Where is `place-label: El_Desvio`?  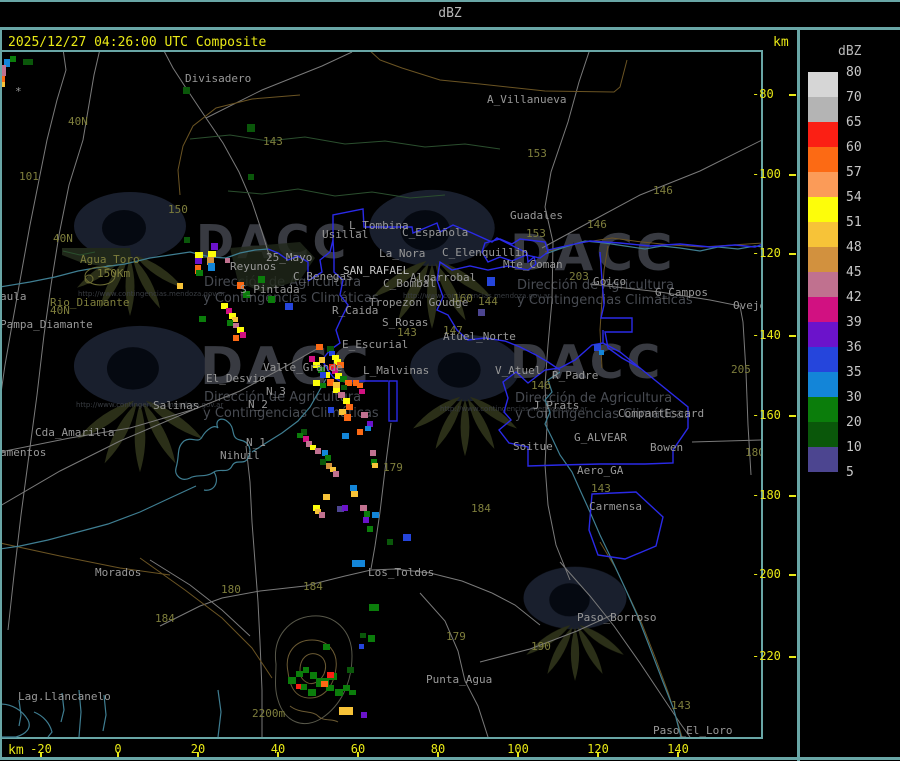
place-label: El_Desvio is located at coordinates (236, 378).